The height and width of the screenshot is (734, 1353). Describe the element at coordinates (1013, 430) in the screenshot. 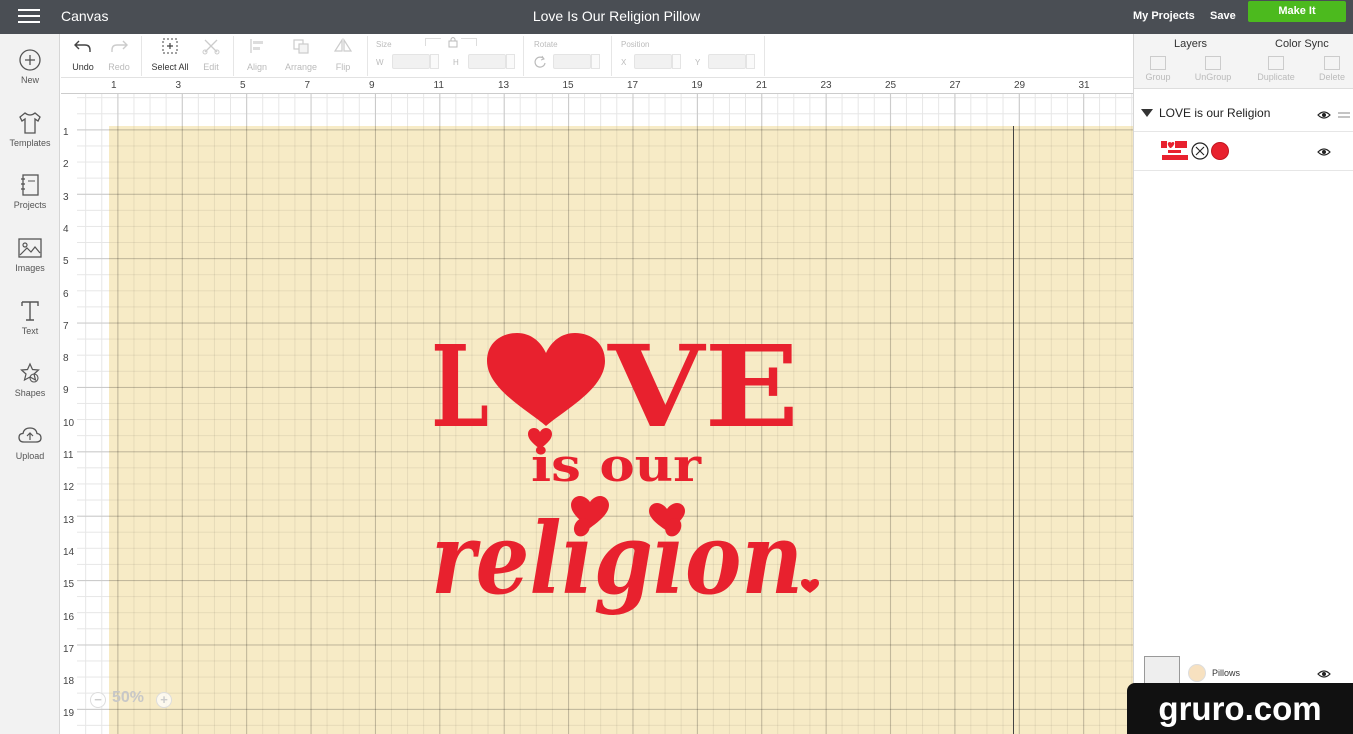

I see `mat-edge-line` at that location.